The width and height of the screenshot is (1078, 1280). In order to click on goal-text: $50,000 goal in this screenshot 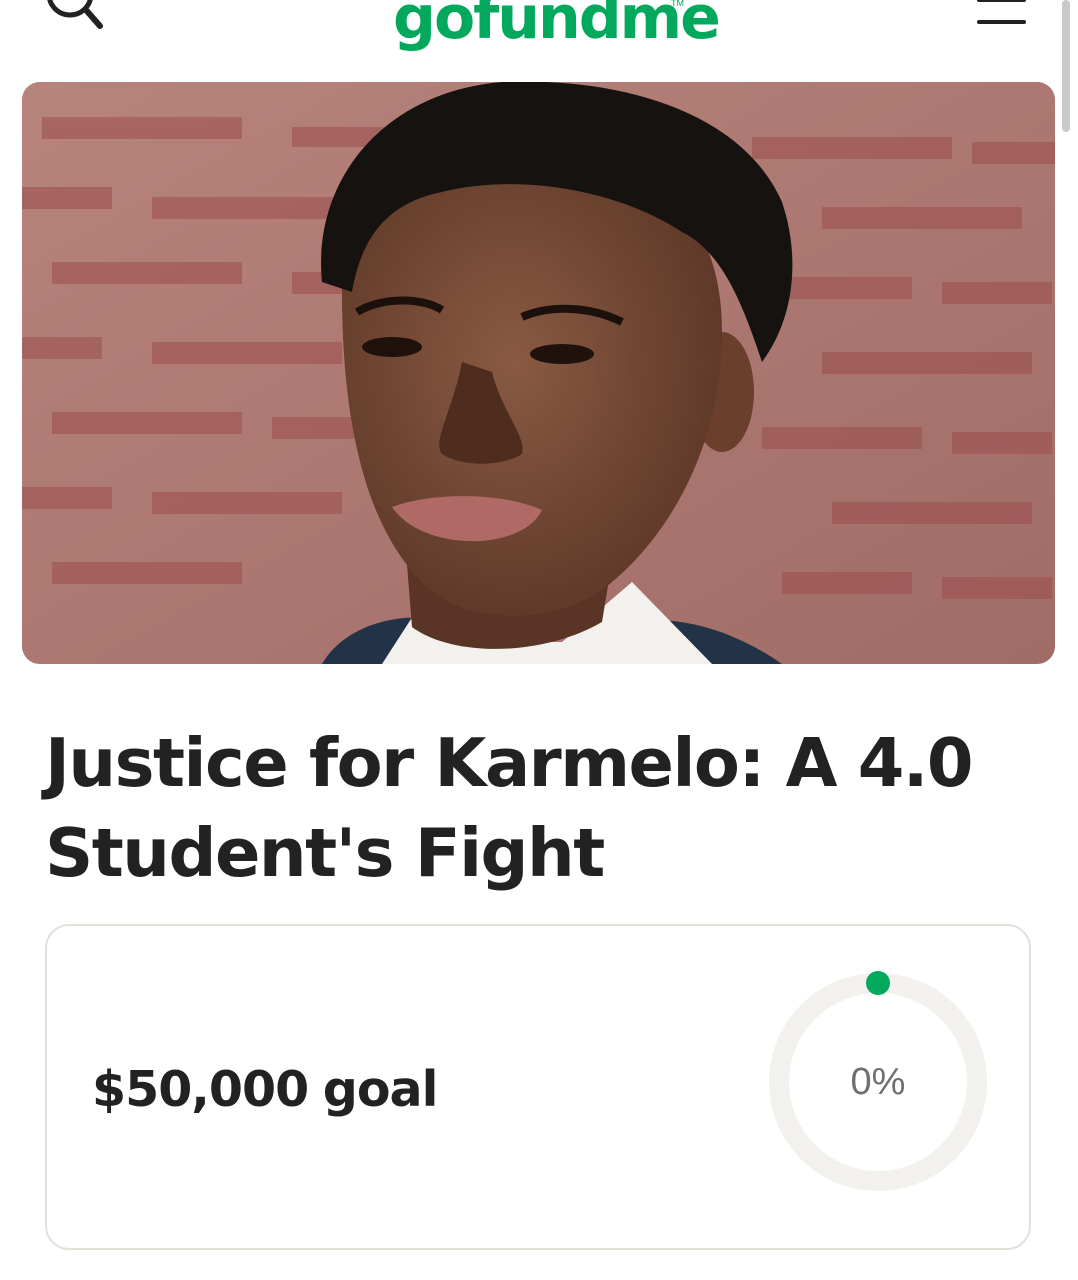, I will do `click(265, 1089)`.